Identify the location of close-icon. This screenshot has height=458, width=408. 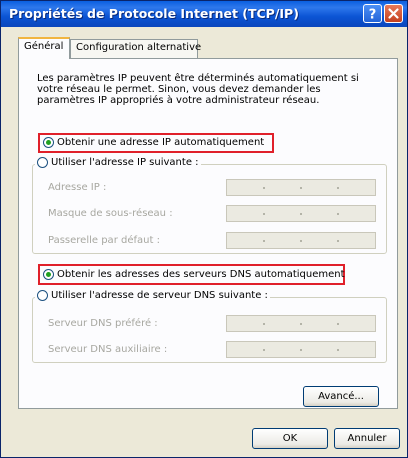
(393, 13).